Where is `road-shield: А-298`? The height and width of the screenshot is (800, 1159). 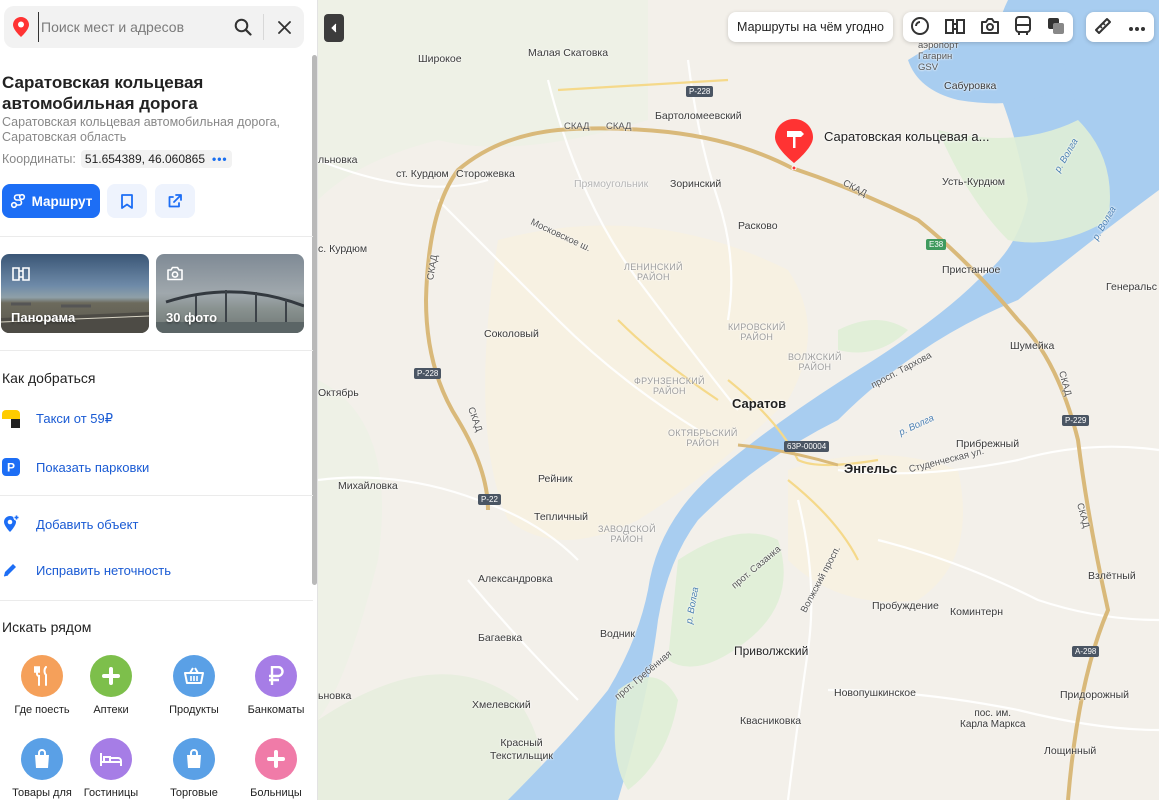 road-shield: А-298 is located at coordinates (1086, 651).